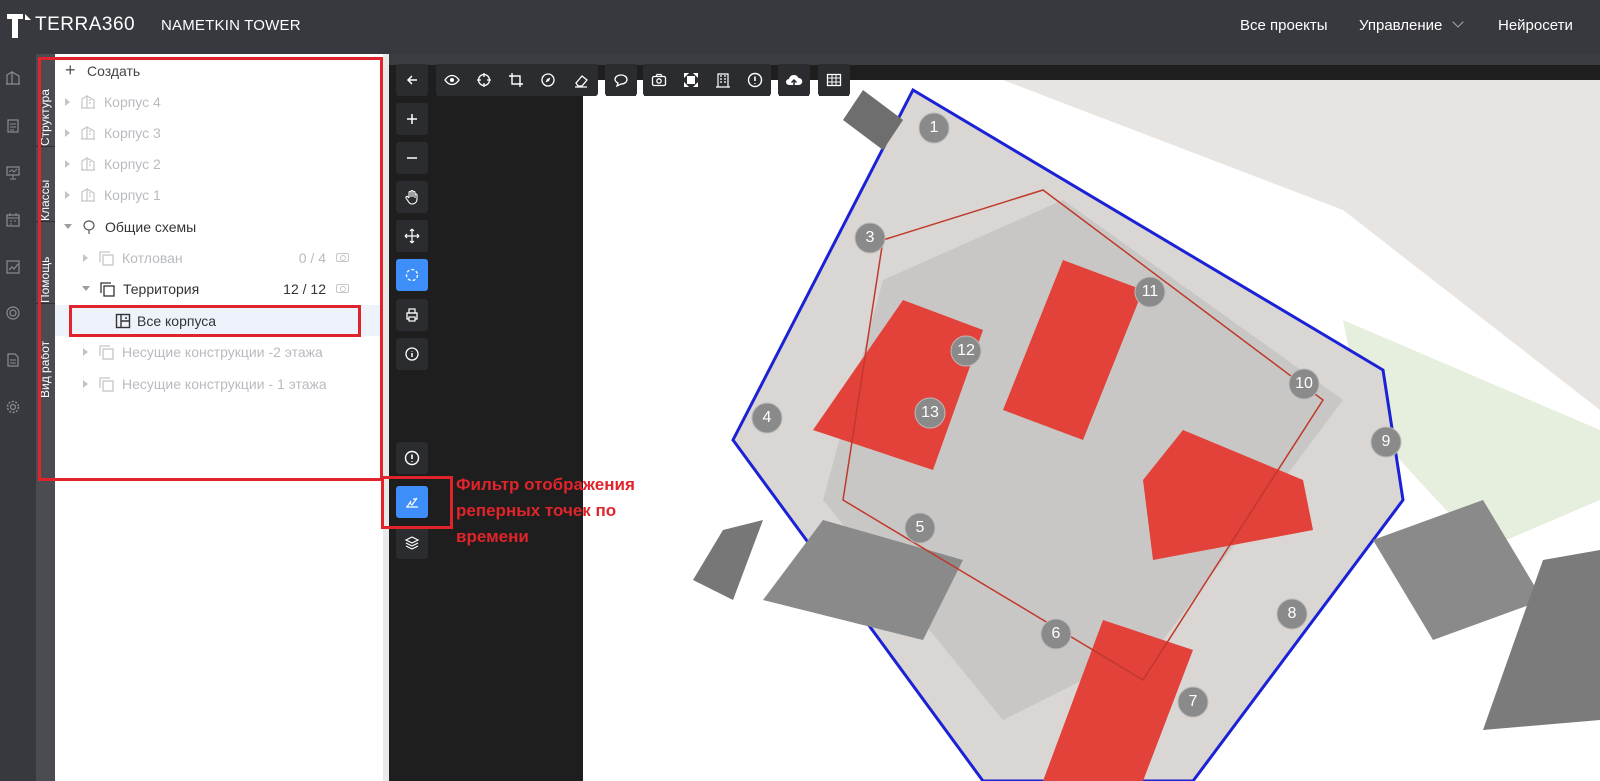 The image size is (1600, 781). I want to click on plan-marker: 10, so click(1304, 384).